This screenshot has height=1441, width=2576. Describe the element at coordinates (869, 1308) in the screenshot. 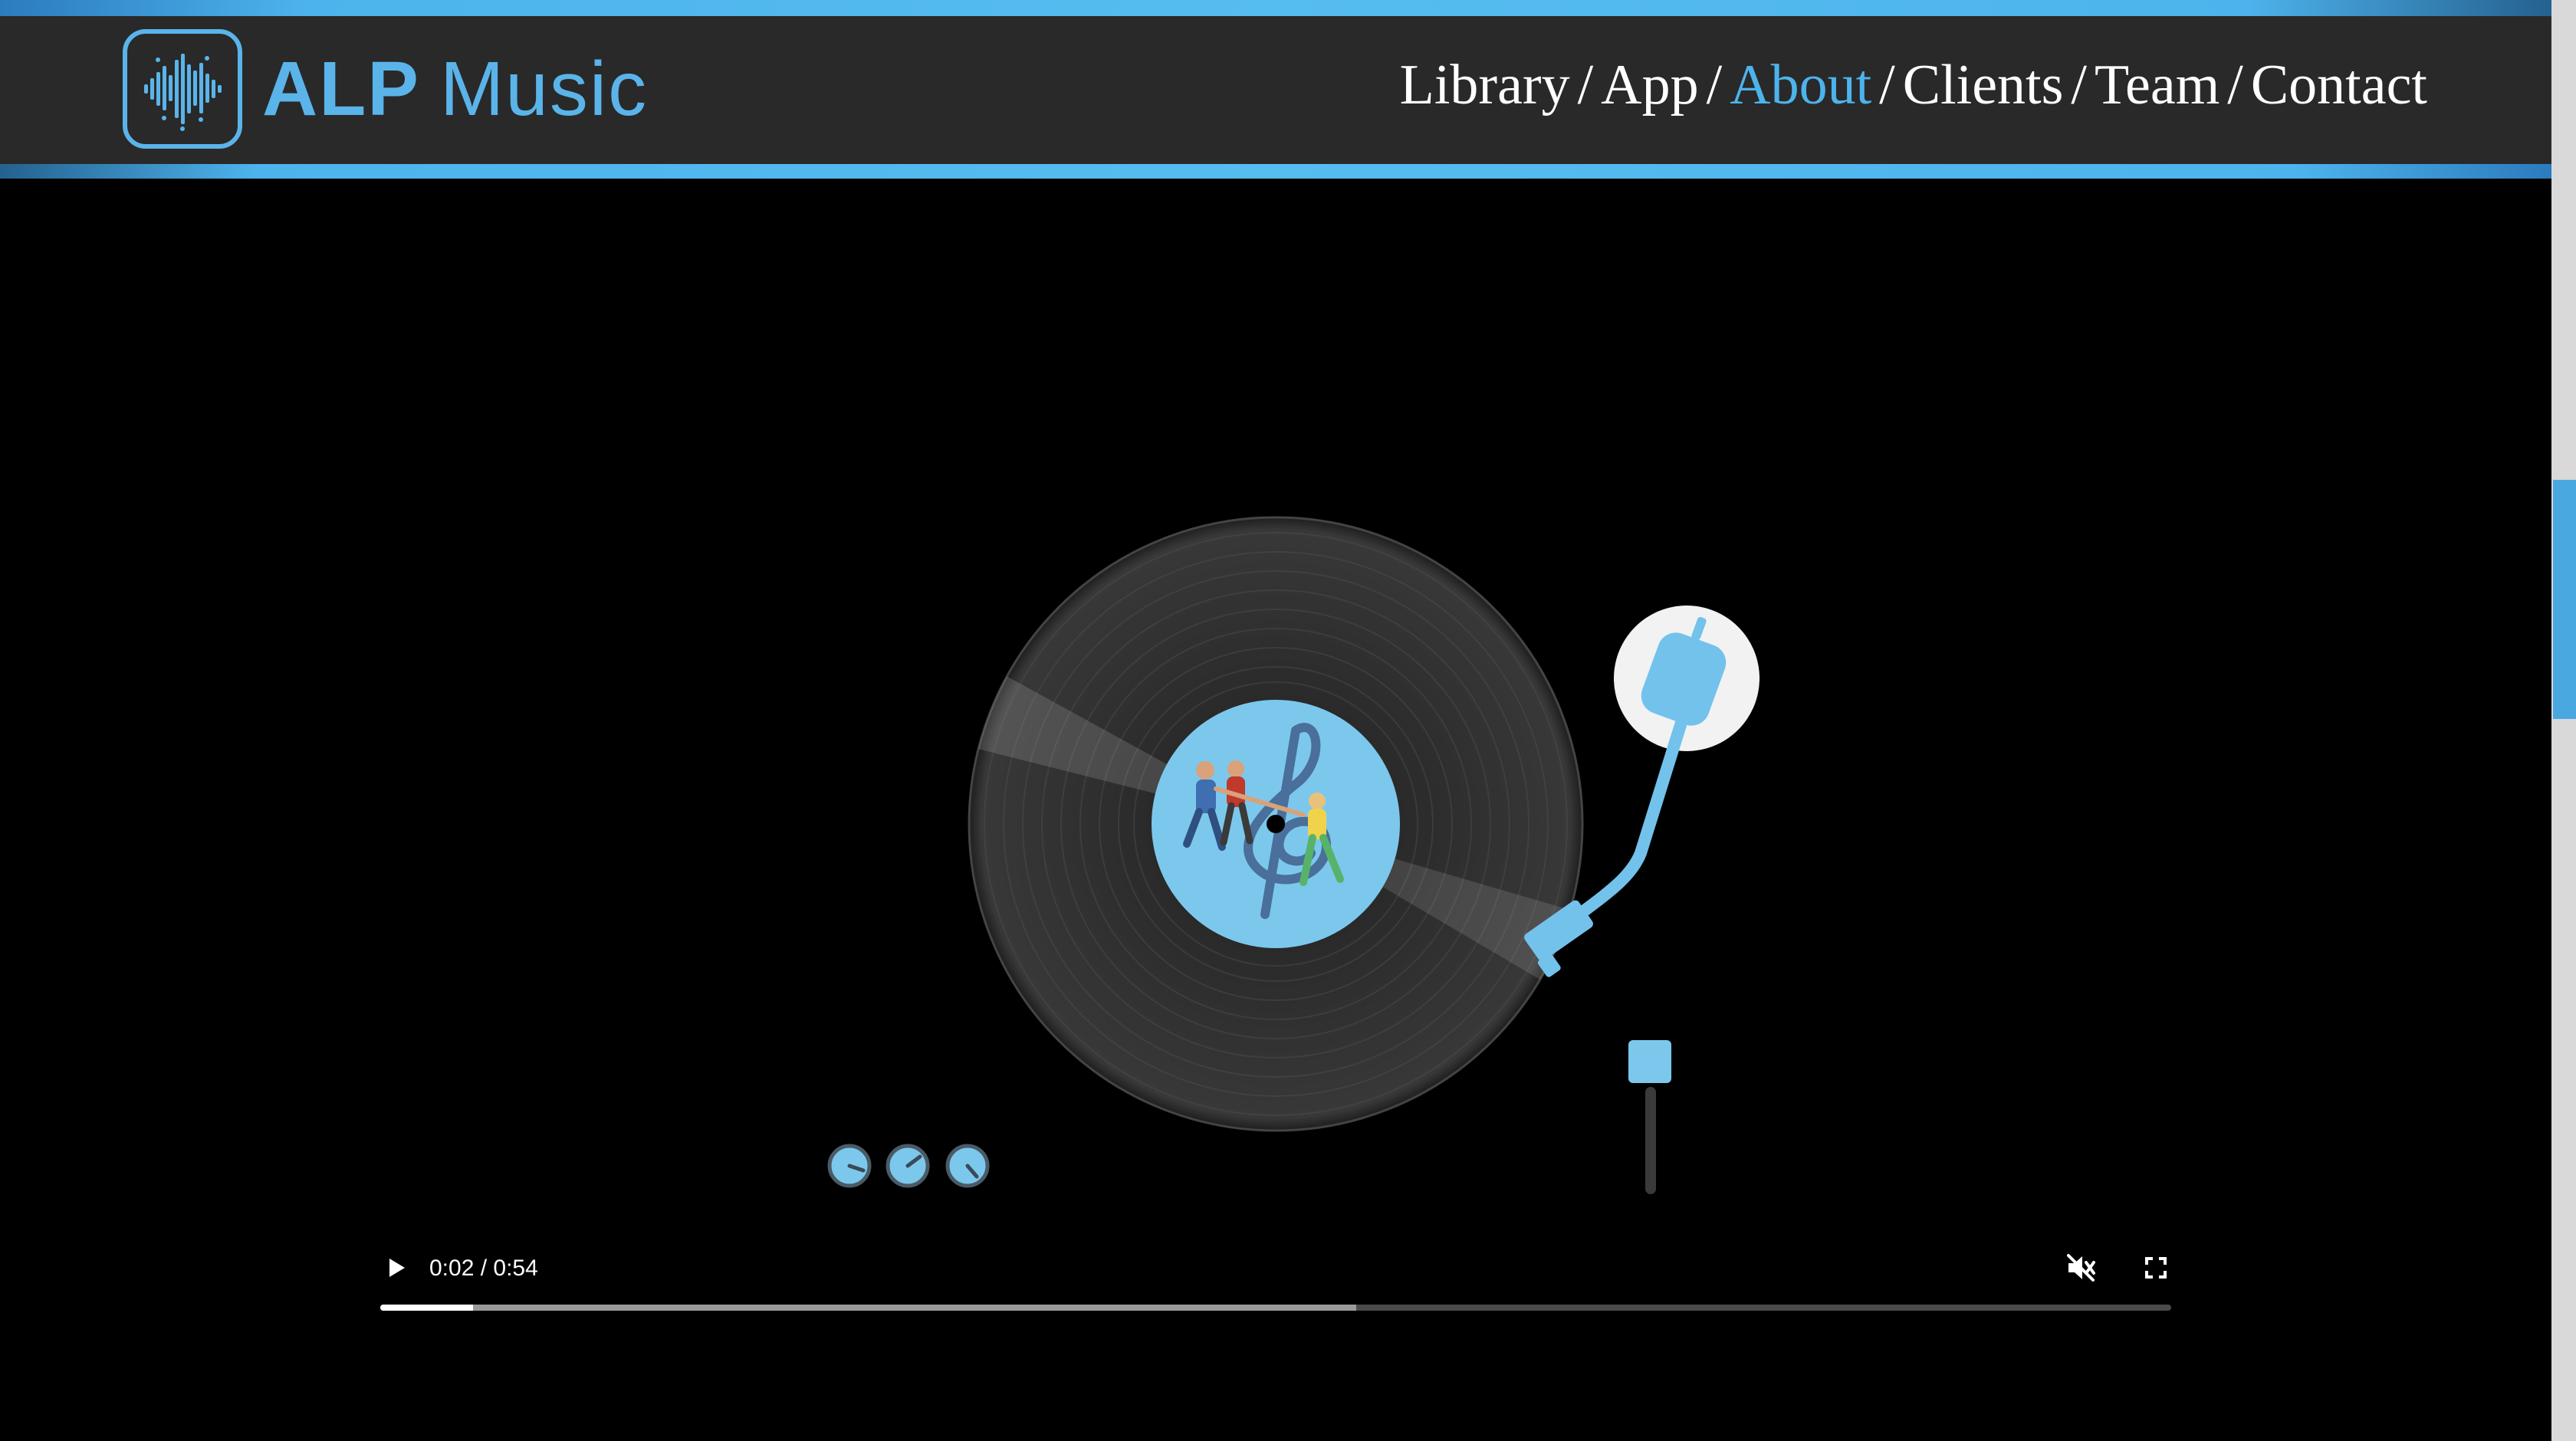

I see `progress-buffered` at that location.